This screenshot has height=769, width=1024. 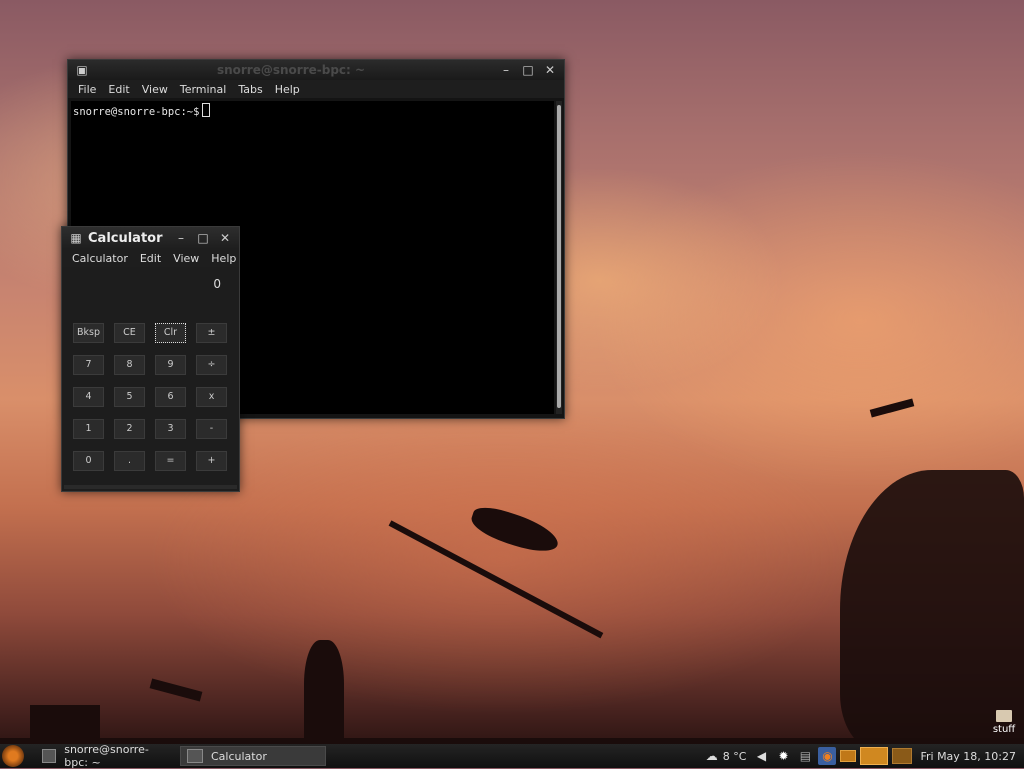 What do you see at coordinates (968, 756) in the screenshot?
I see `clock: Fri May 18, 10:27` at bounding box center [968, 756].